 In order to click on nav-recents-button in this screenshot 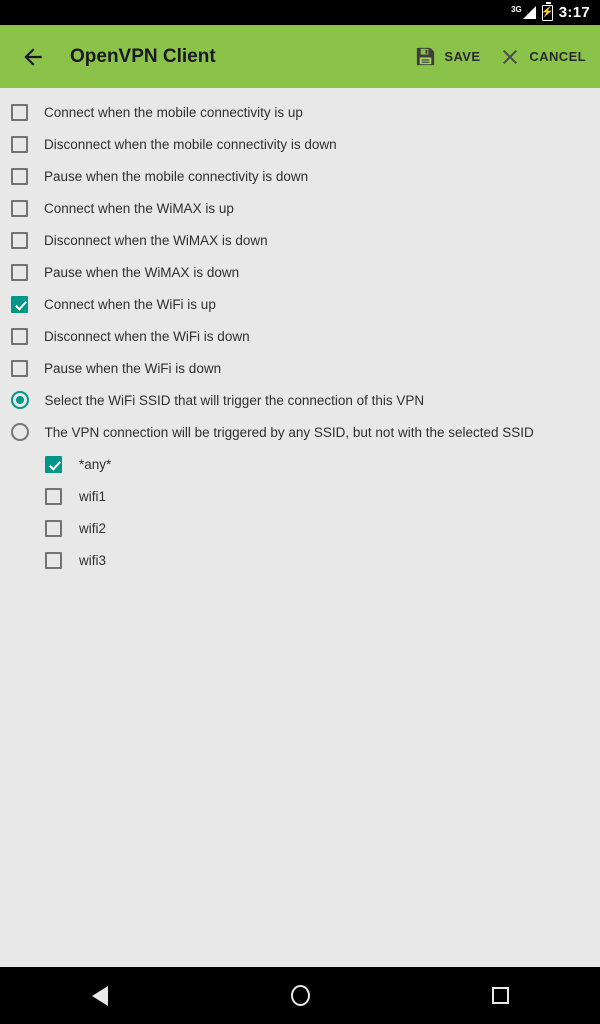, I will do `click(500, 995)`.